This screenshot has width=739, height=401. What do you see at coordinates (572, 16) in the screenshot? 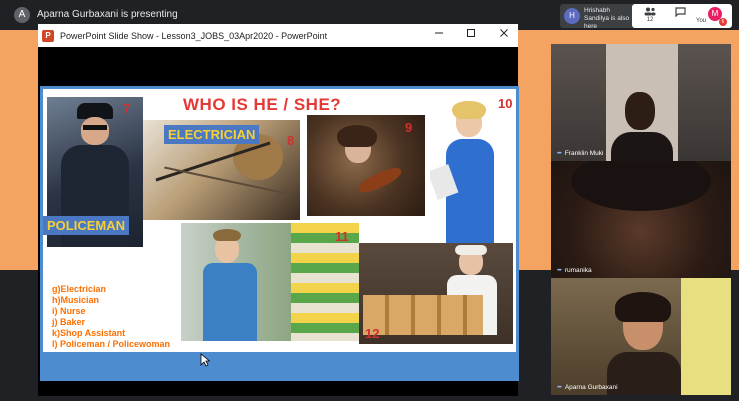
I see `avatar: H` at bounding box center [572, 16].